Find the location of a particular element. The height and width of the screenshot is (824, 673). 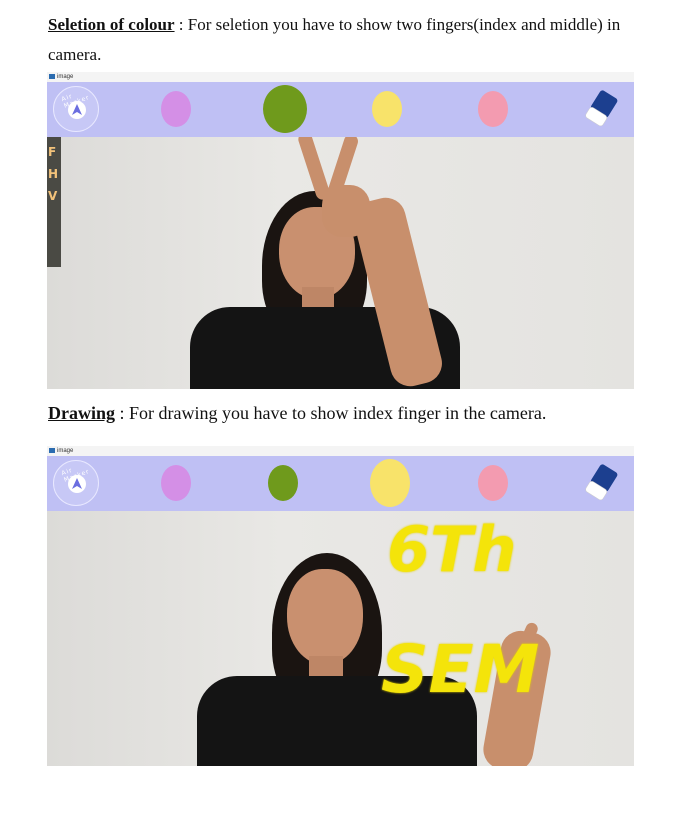

selection-heading: Seletion of colour is located at coordinates (111, 24).